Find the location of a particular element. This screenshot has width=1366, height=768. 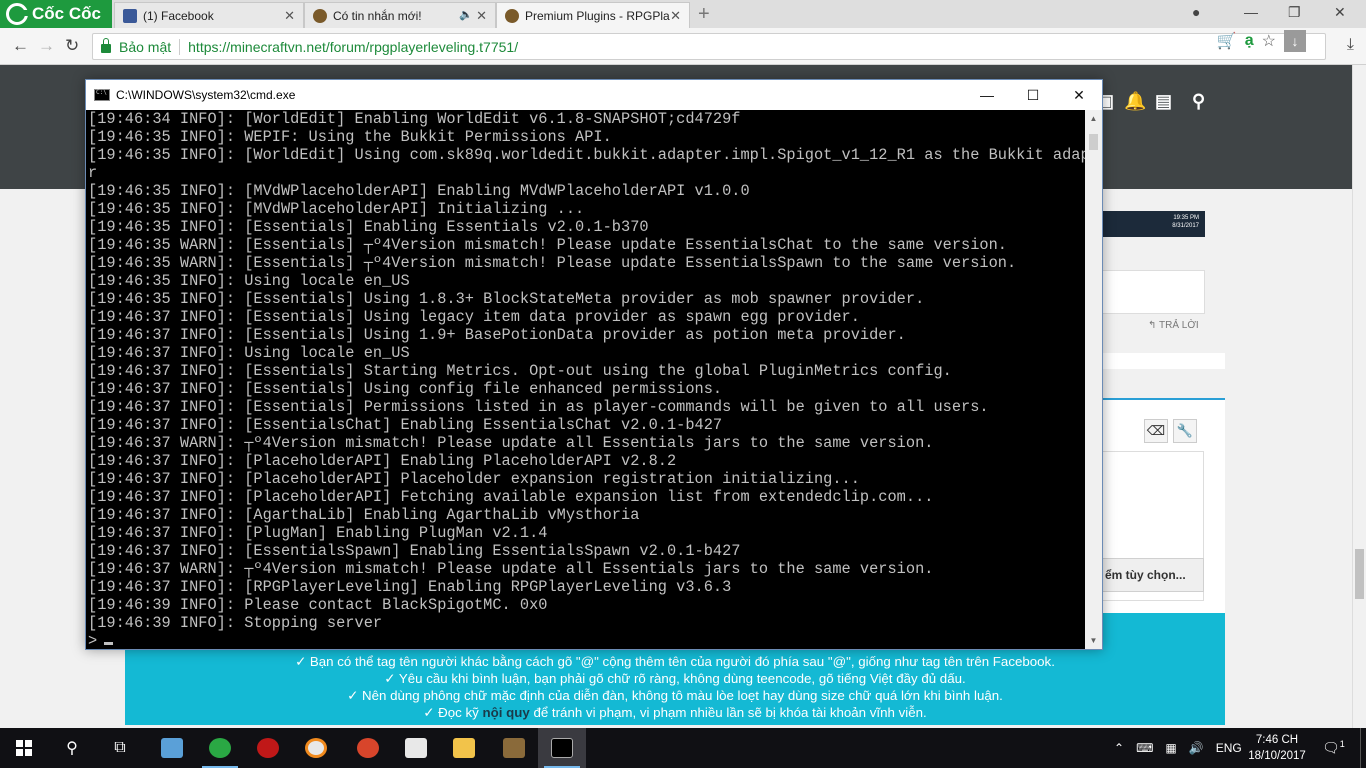

taskbar-pc is located at coordinates (172, 748).